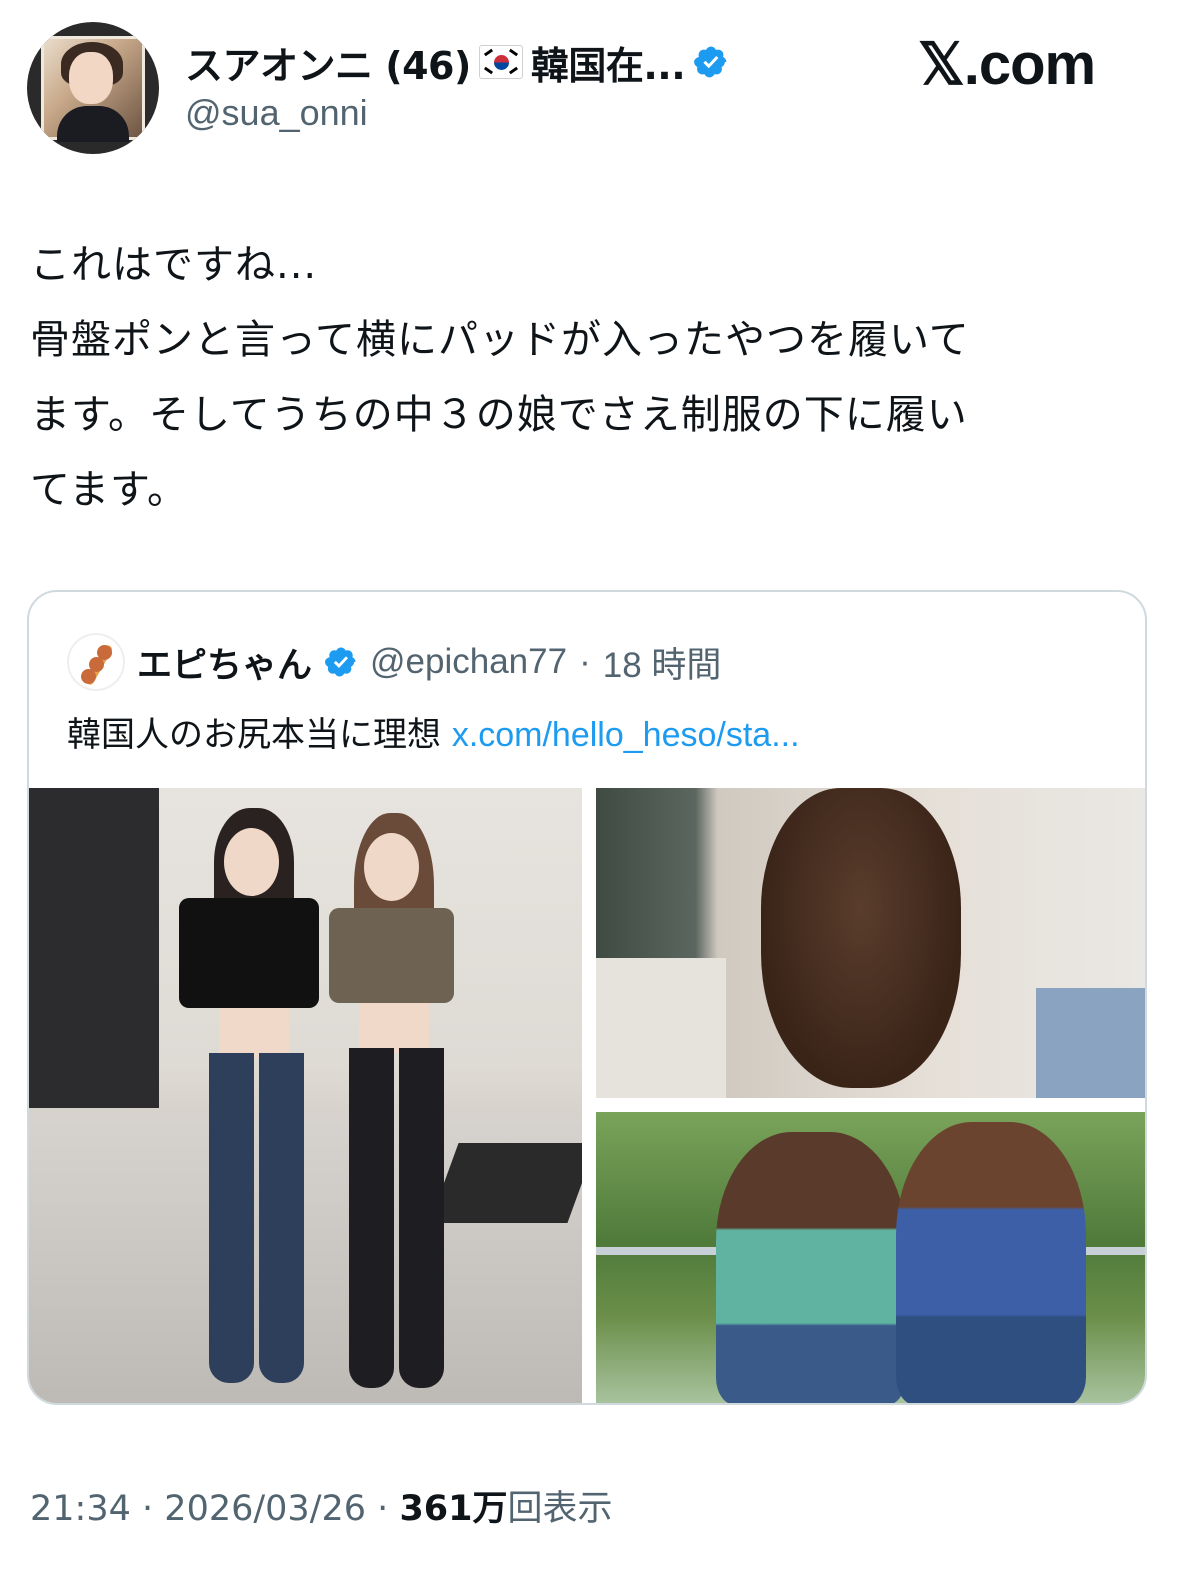 The height and width of the screenshot is (1573, 1179). Describe the element at coordinates (96, 662) in the screenshot. I see `quote-author-avatar` at that location.